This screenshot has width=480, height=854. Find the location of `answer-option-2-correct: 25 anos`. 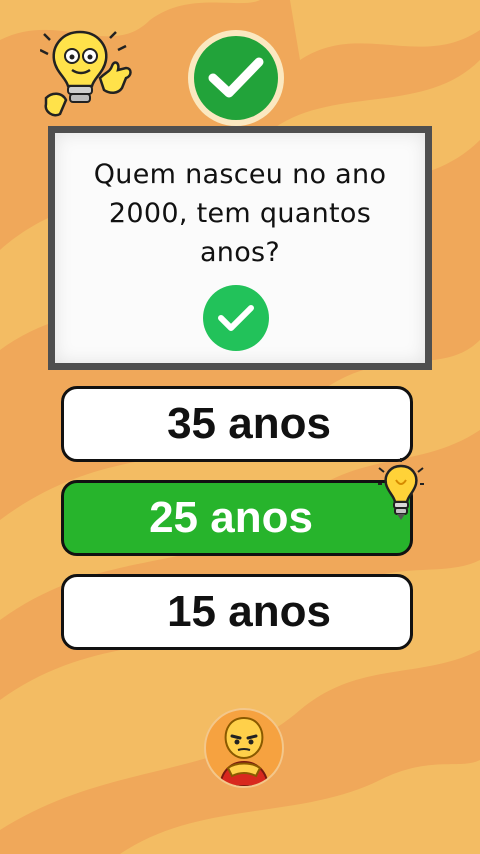

answer-option-2-correct: 25 anos is located at coordinates (237, 518).